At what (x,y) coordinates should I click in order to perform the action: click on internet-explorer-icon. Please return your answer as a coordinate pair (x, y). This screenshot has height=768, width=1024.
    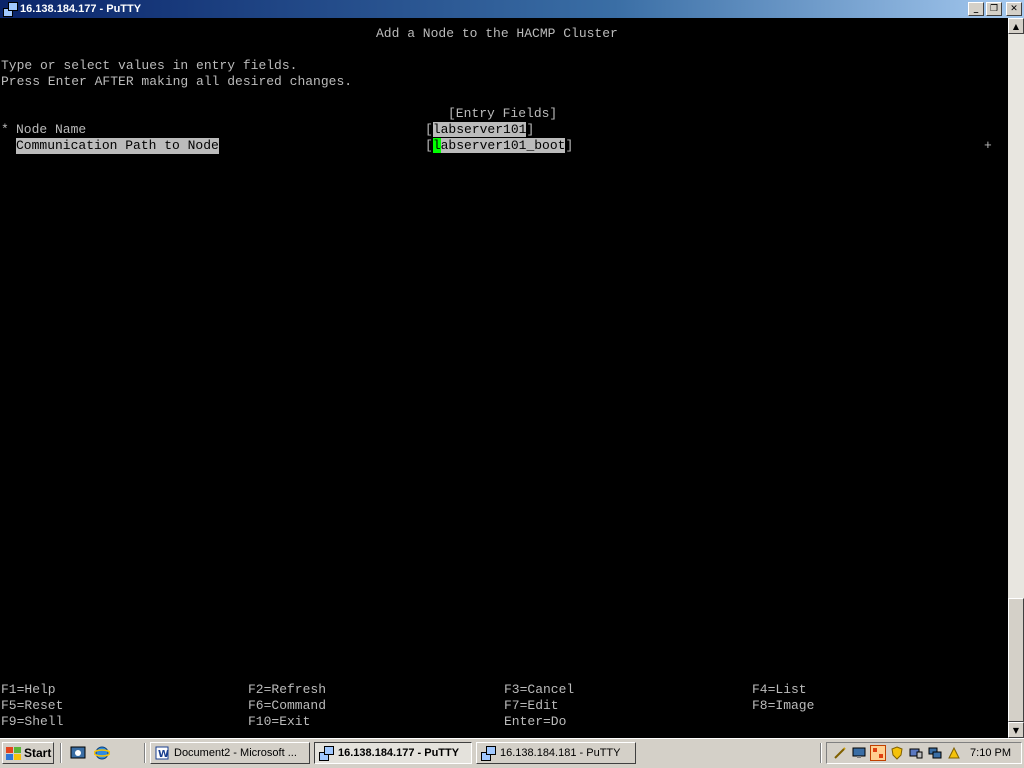
    Looking at the image, I should click on (102, 753).